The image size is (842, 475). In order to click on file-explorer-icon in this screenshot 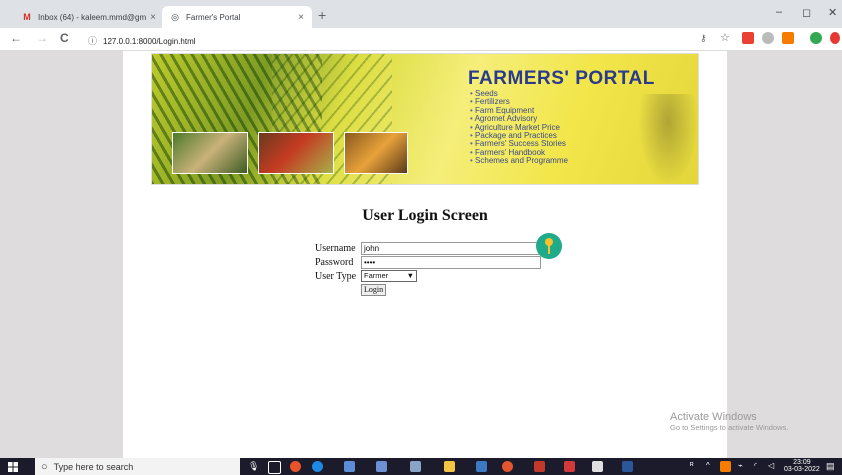, I will do `click(449, 466)`.